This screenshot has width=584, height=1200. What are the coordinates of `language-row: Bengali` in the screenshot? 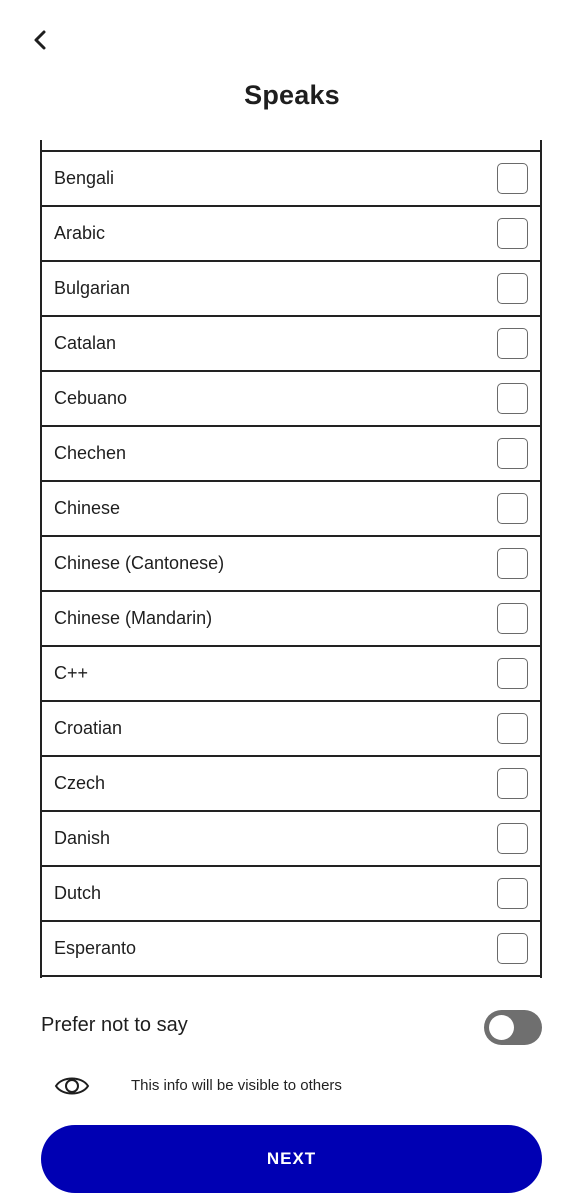 It's located at (291, 178).